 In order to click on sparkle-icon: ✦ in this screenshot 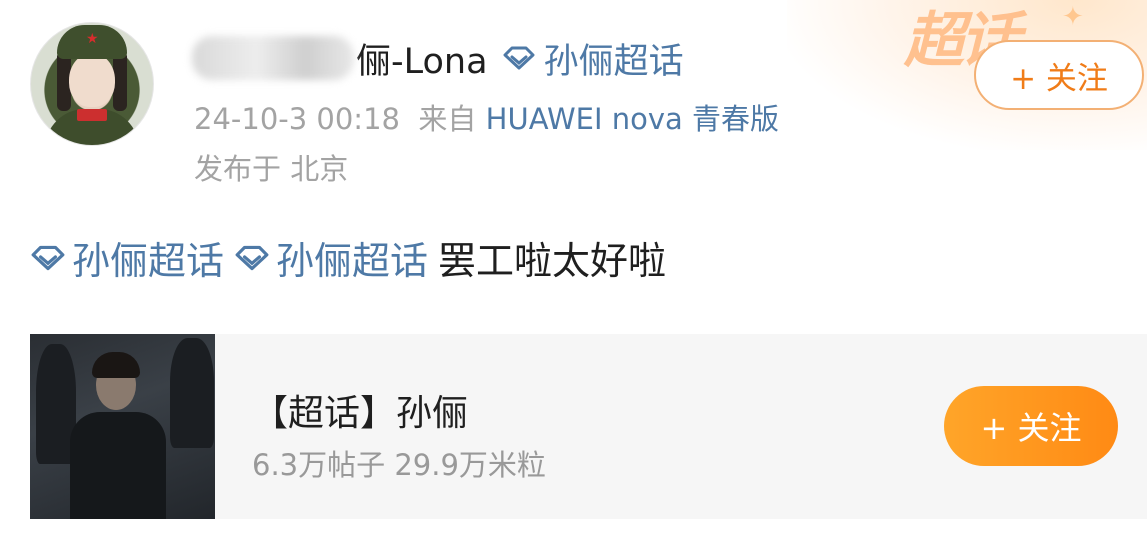, I will do `click(1073, 17)`.